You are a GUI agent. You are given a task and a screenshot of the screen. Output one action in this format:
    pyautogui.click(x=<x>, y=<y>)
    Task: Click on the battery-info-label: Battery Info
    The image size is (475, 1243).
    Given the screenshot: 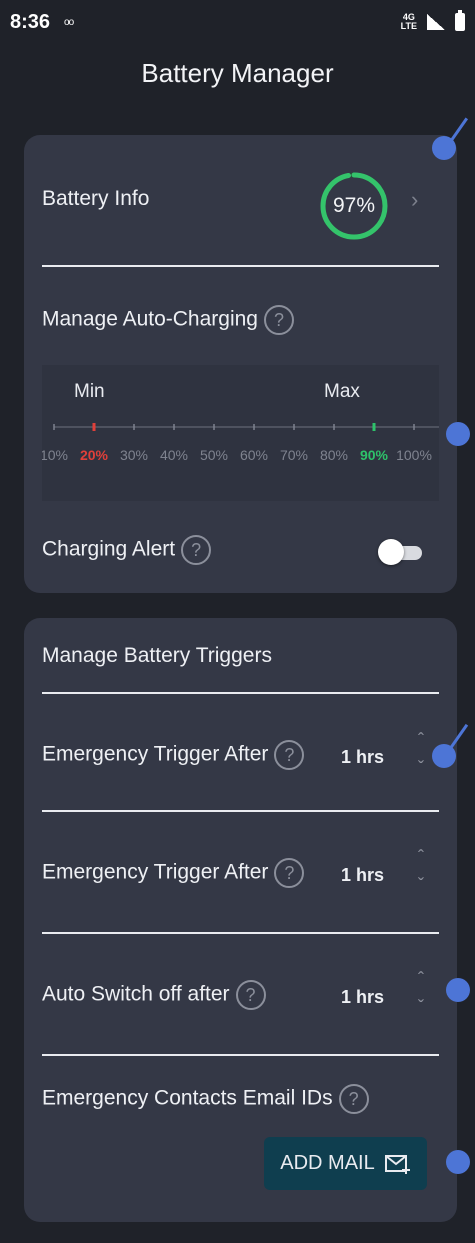 What is the action you would take?
    pyautogui.click(x=96, y=198)
    